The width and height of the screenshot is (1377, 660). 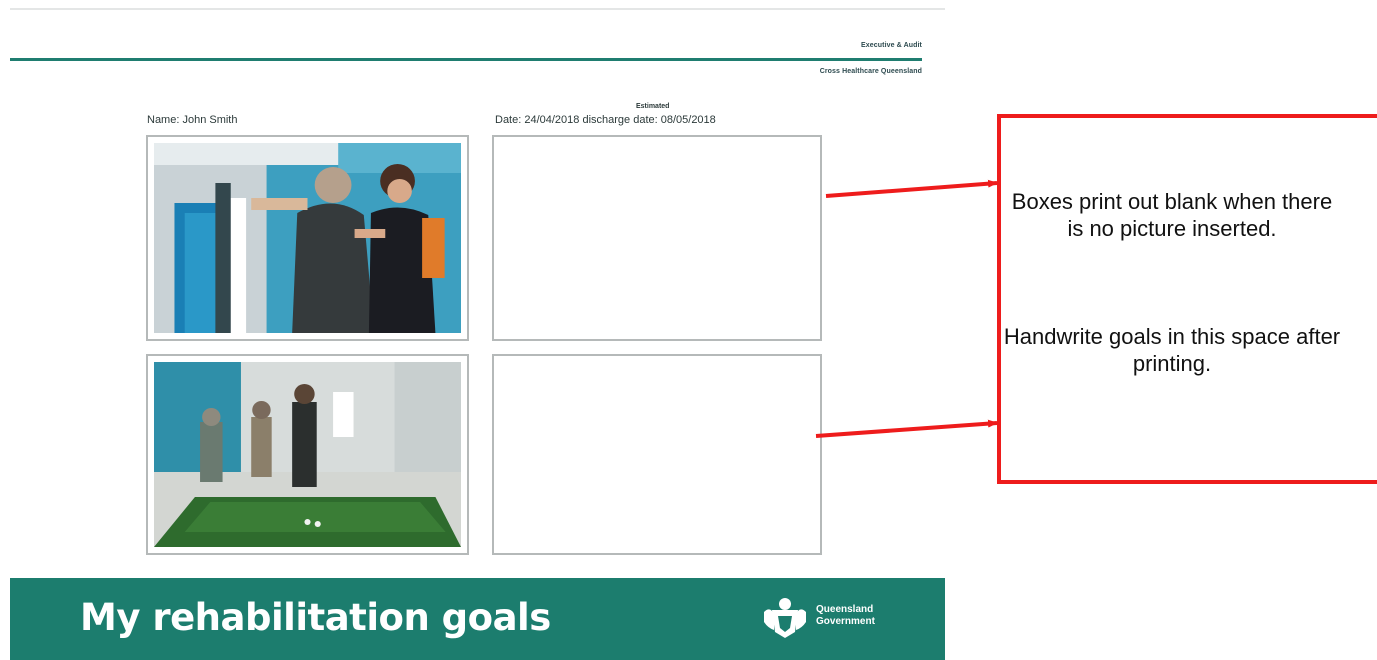 What do you see at coordinates (653, 106) in the screenshot?
I see `estimated-label: Estimated` at bounding box center [653, 106].